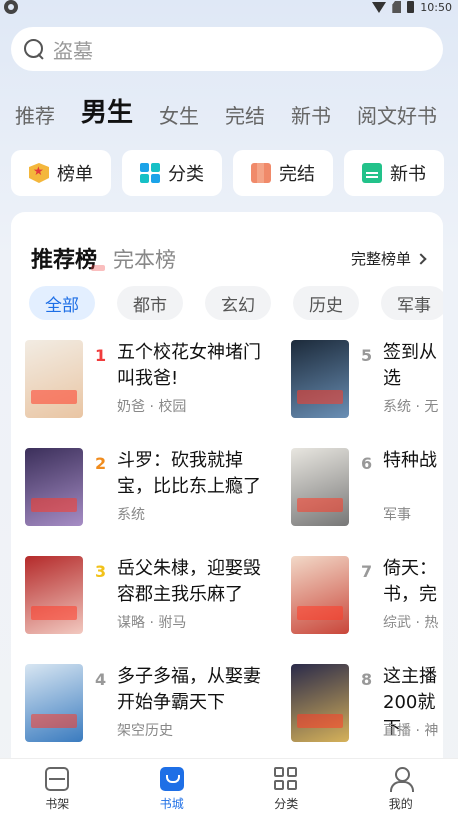 The width and height of the screenshot is (458, 820). What do you see at coordinates (367, 597) in the screenshot?
I see `book-item: 7 倚天：书，完 综武 · 热` at bounding box center [367, 597].